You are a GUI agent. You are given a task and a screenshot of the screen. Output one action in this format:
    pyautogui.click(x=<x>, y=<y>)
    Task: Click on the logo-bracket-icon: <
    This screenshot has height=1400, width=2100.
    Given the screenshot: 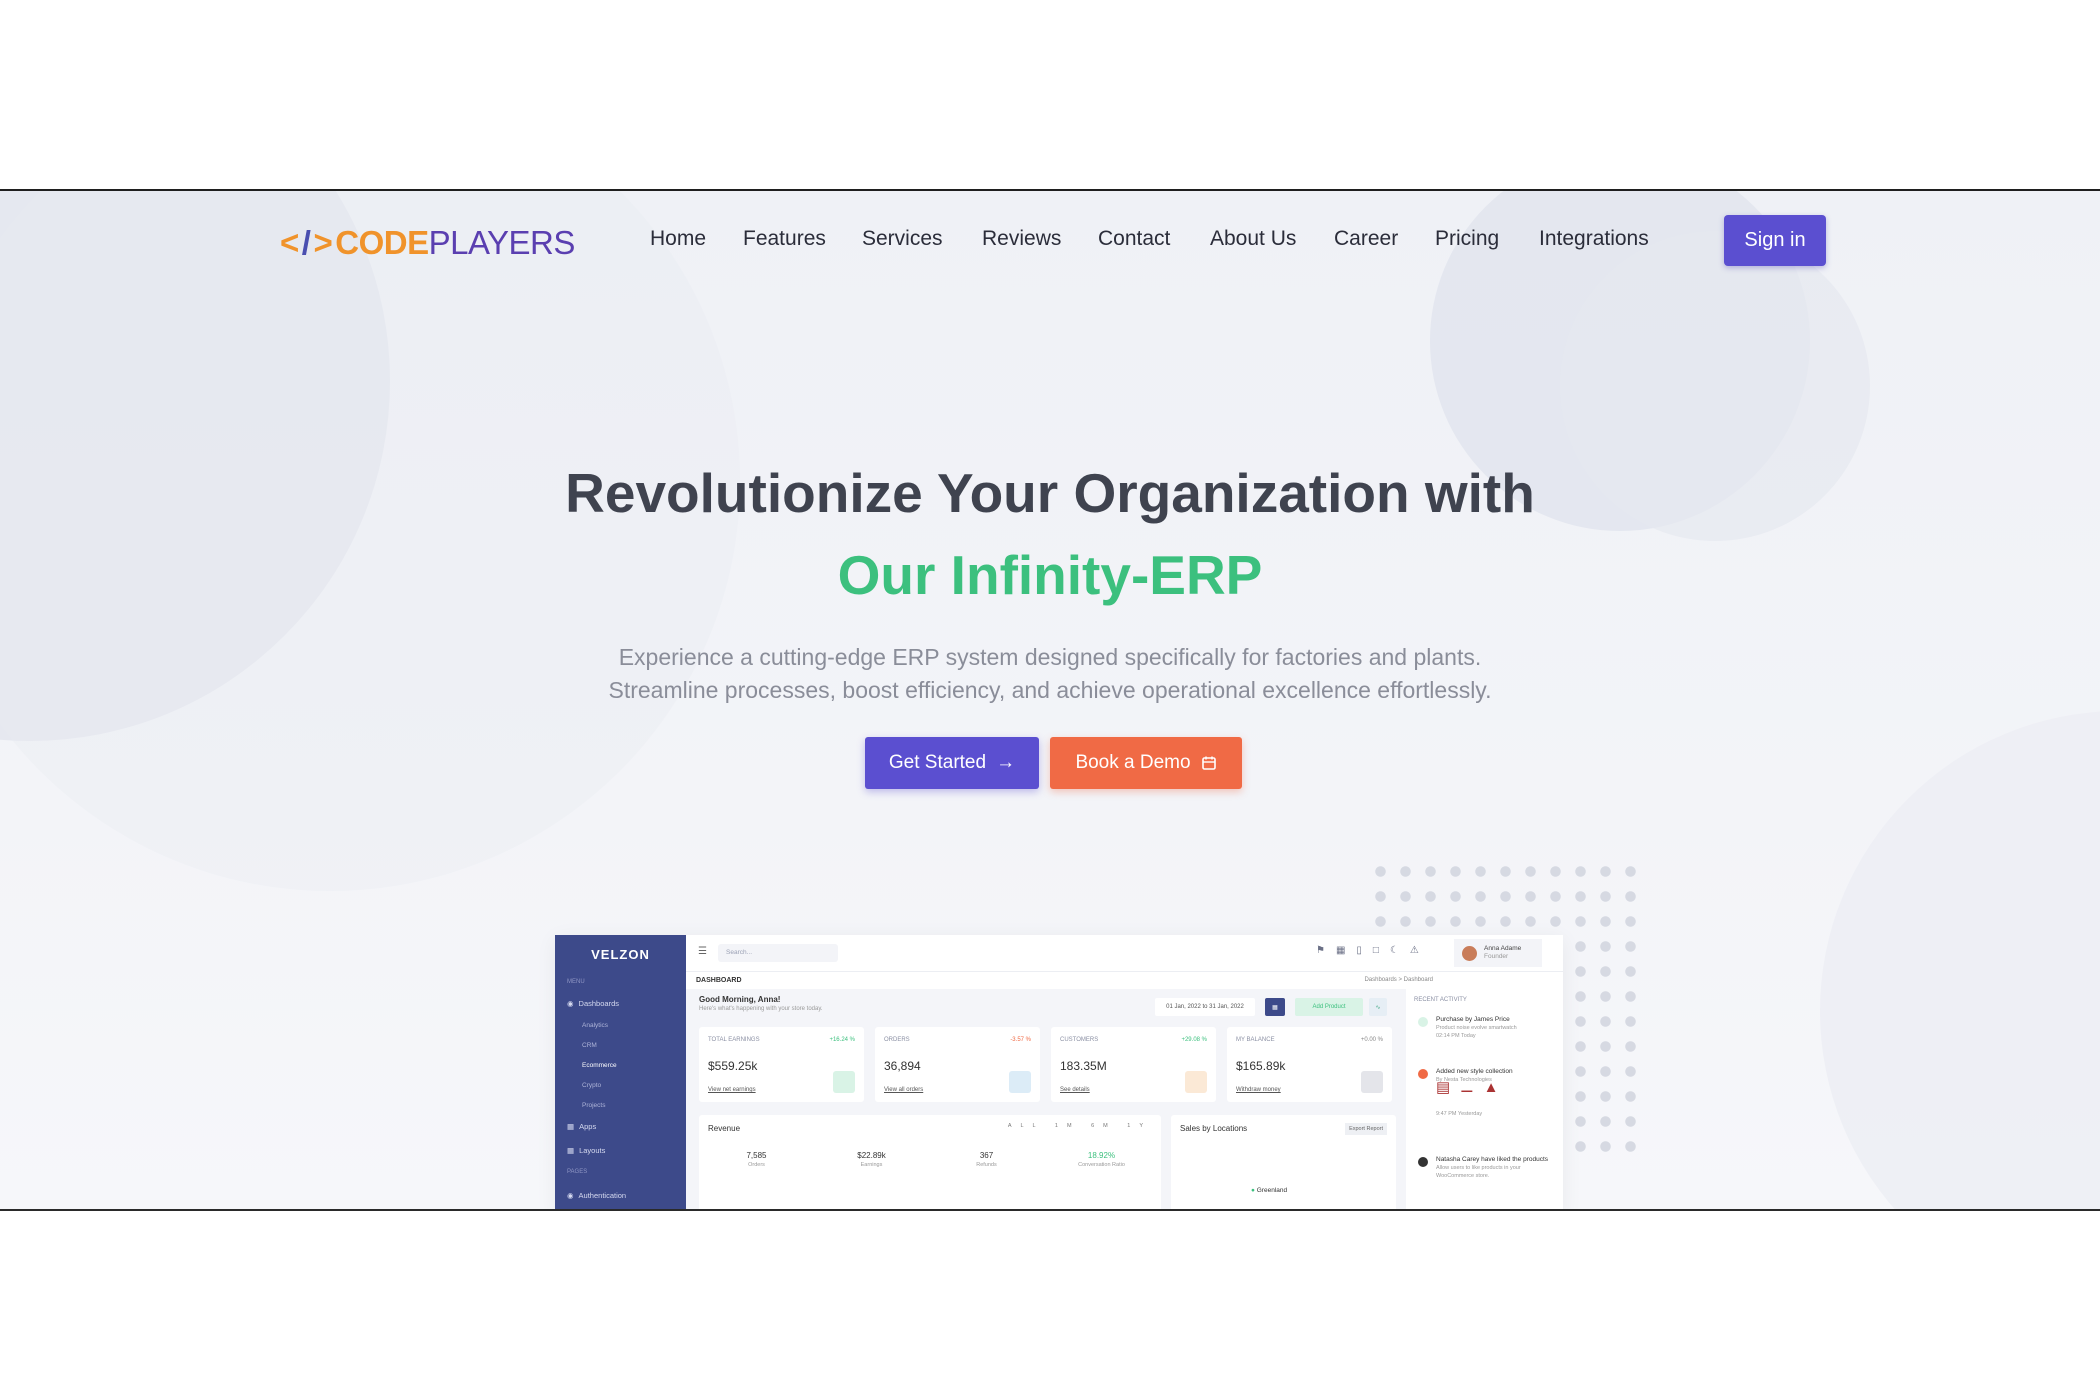 What is the action you would take?
    pyautogui.click(x=289, y=242)
    